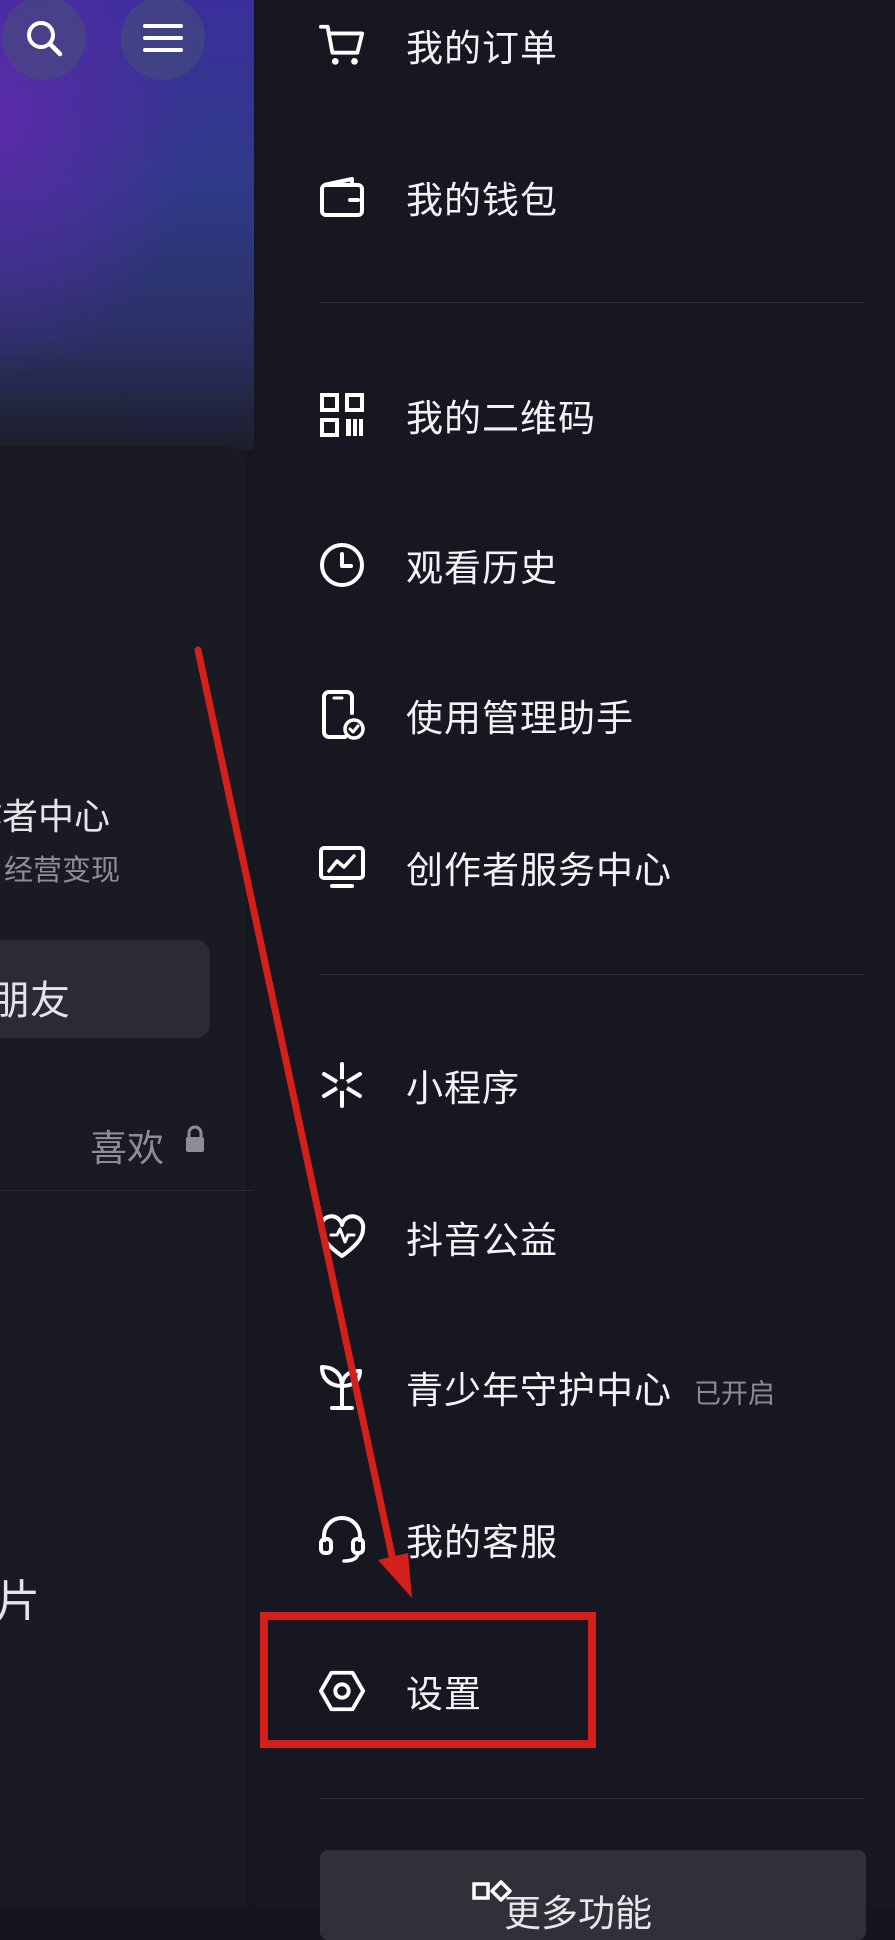 This screenshot has width=895, height=1940. I want to click on add-friend-label: 朋友, so click(35, 1001).